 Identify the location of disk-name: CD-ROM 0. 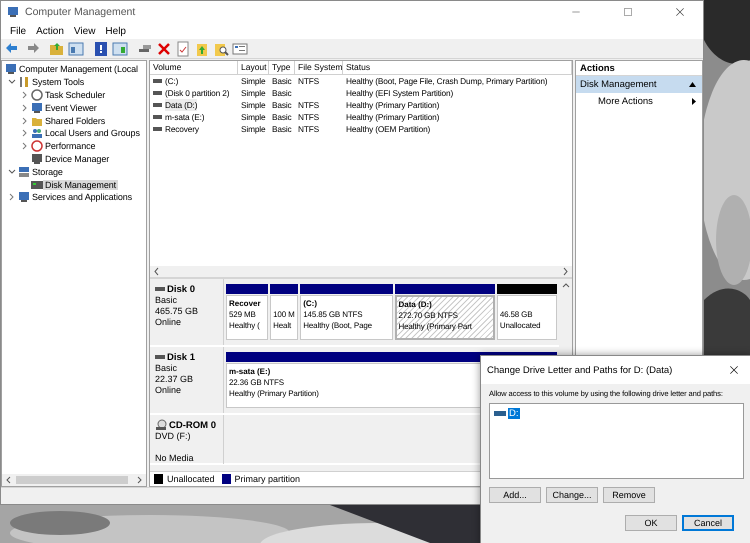
(192, 425).